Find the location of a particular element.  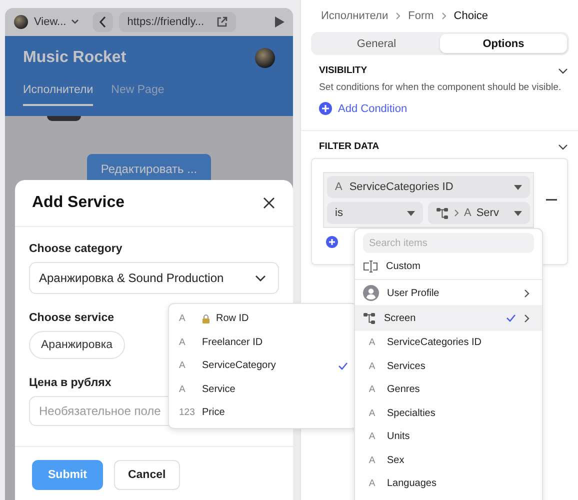

chevron-left-icon is located at coordinates (103, 22).